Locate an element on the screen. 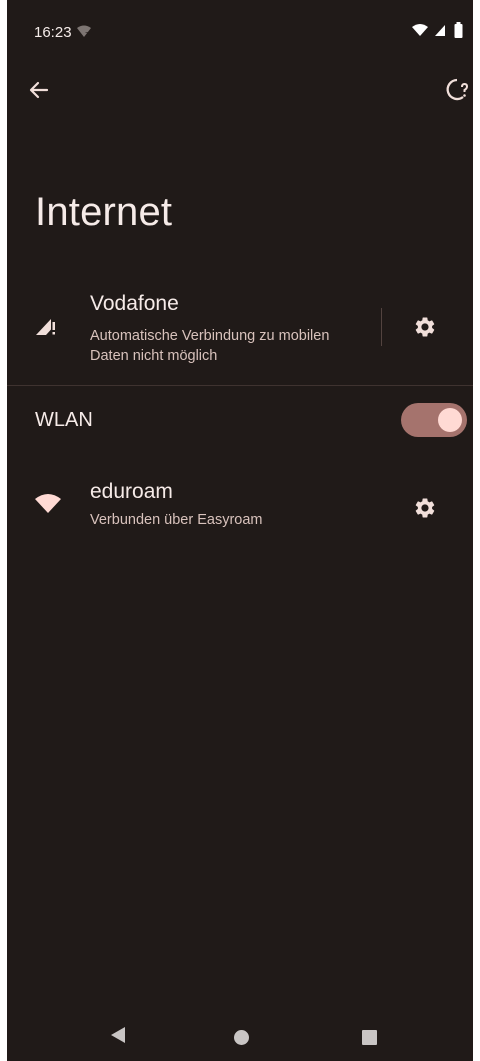  help-feedback-icon is located at coordinates (457, 89).